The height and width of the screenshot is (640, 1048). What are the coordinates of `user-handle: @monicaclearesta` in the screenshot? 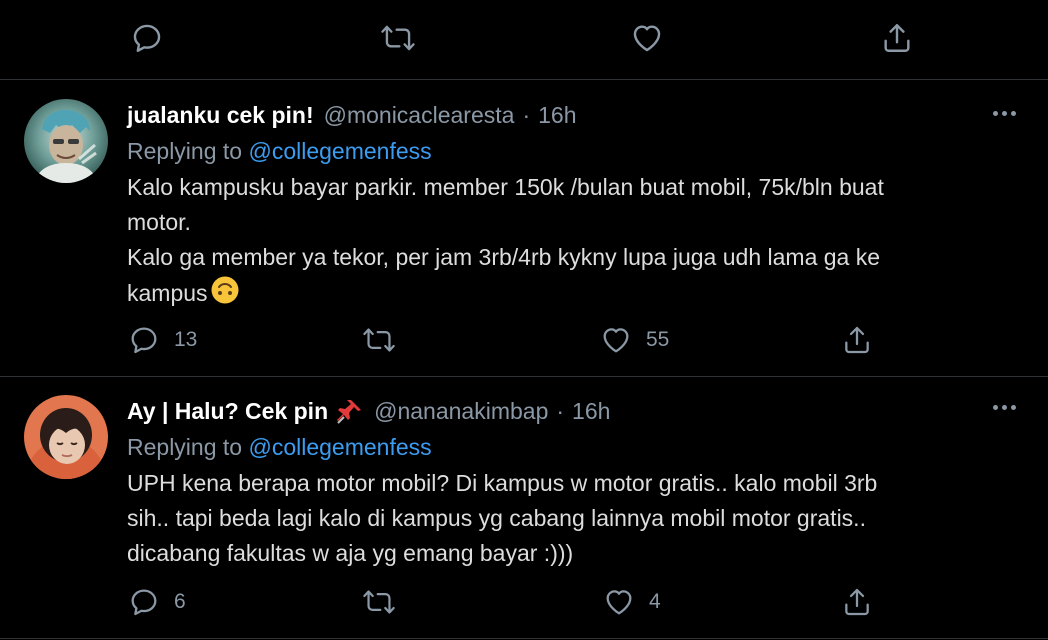 It's located at (419, 115).